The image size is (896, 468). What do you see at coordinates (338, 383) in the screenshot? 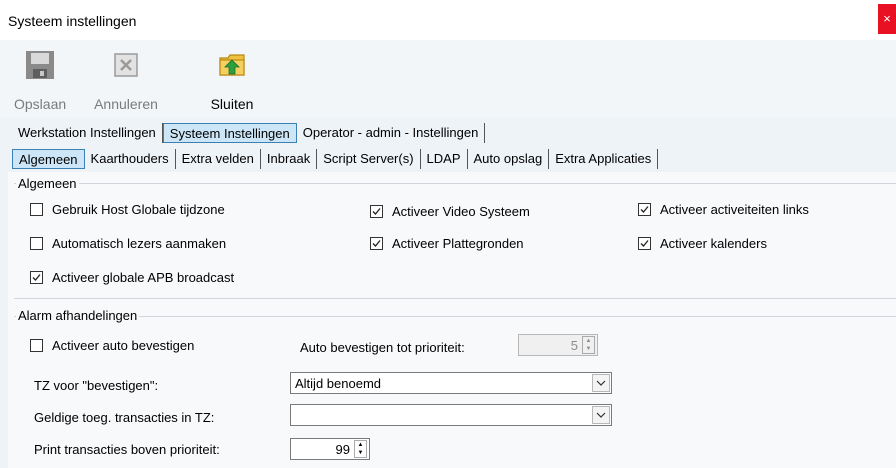
I see `tz-confirm-value: Altijd benoemd` at bounding box center [338, 383].